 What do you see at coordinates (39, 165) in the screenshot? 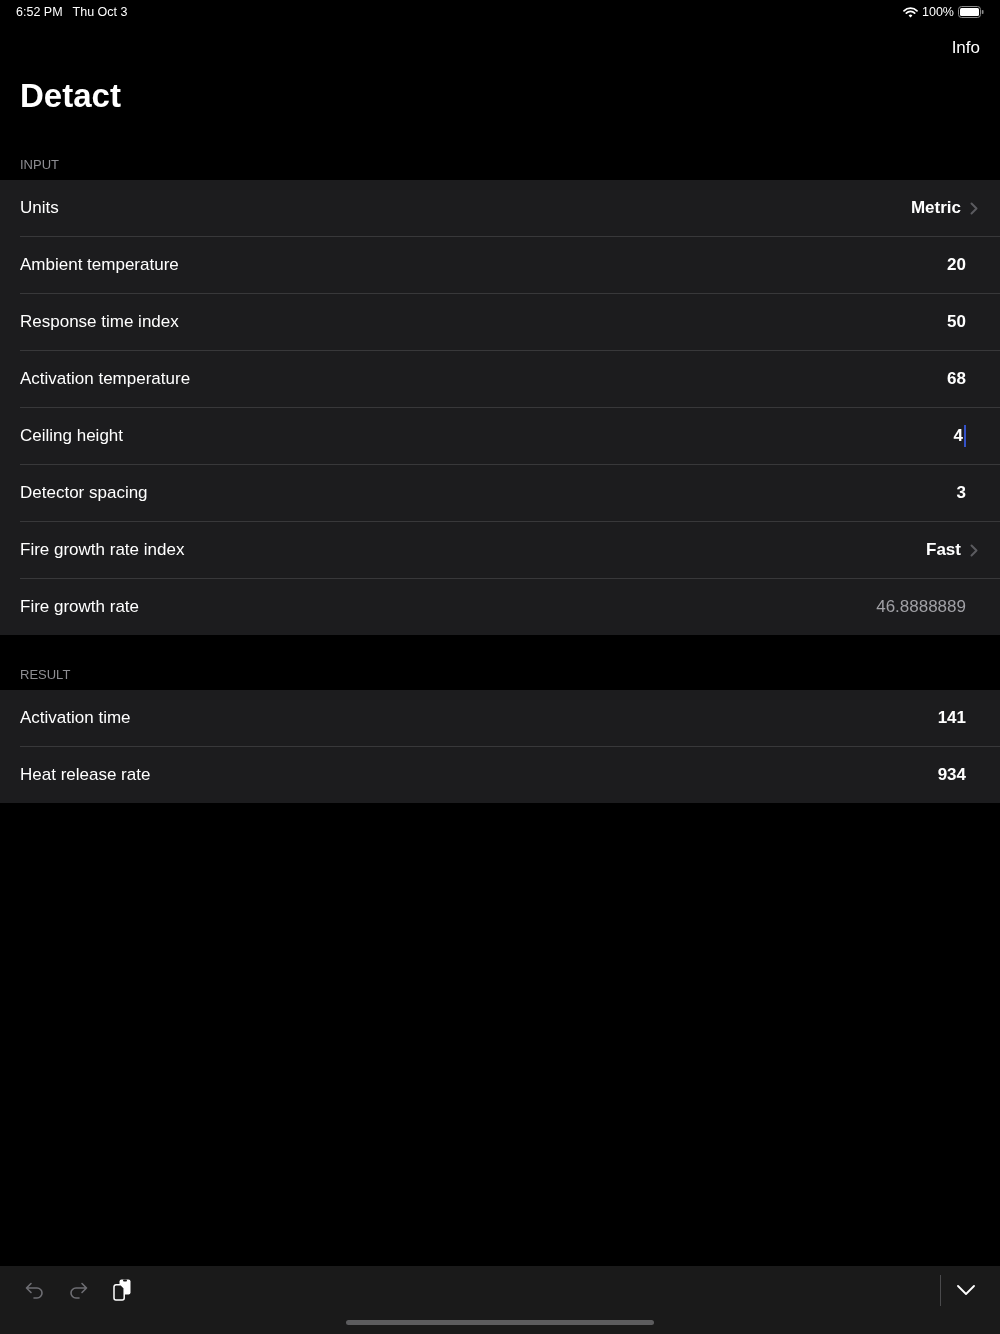
I see `section-header: INPUT` at bounding box center [39, 165].